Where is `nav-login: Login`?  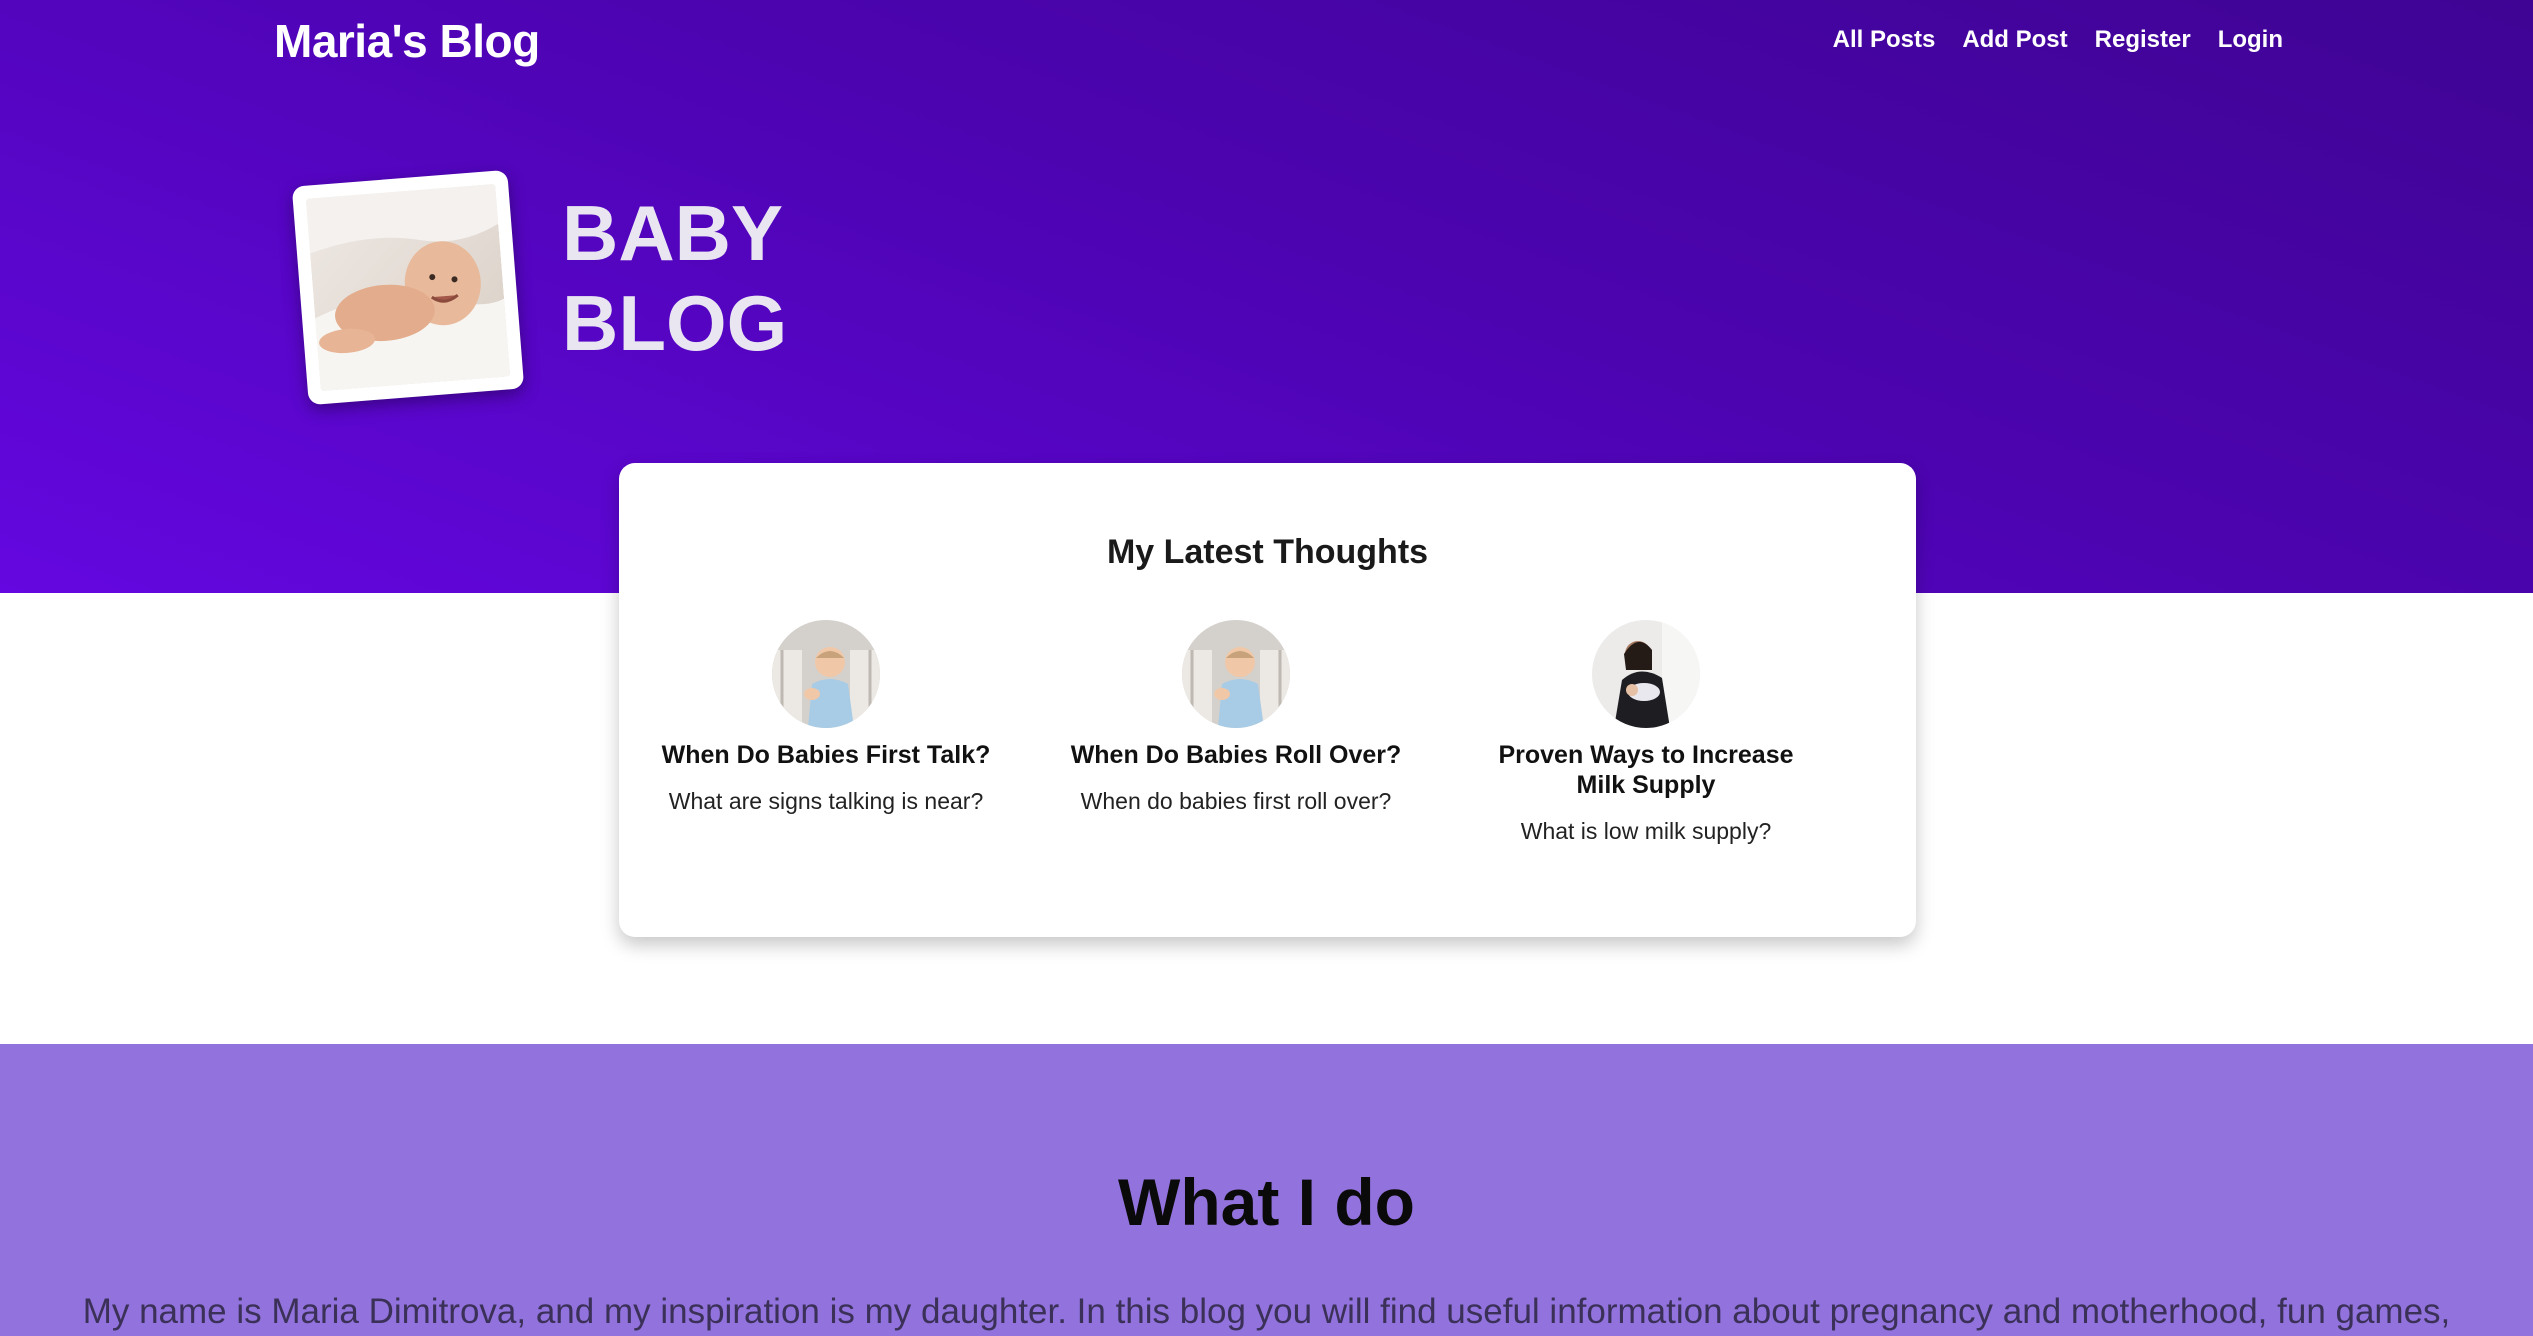
nav-login: Login is located at coordinates (2250, 40).